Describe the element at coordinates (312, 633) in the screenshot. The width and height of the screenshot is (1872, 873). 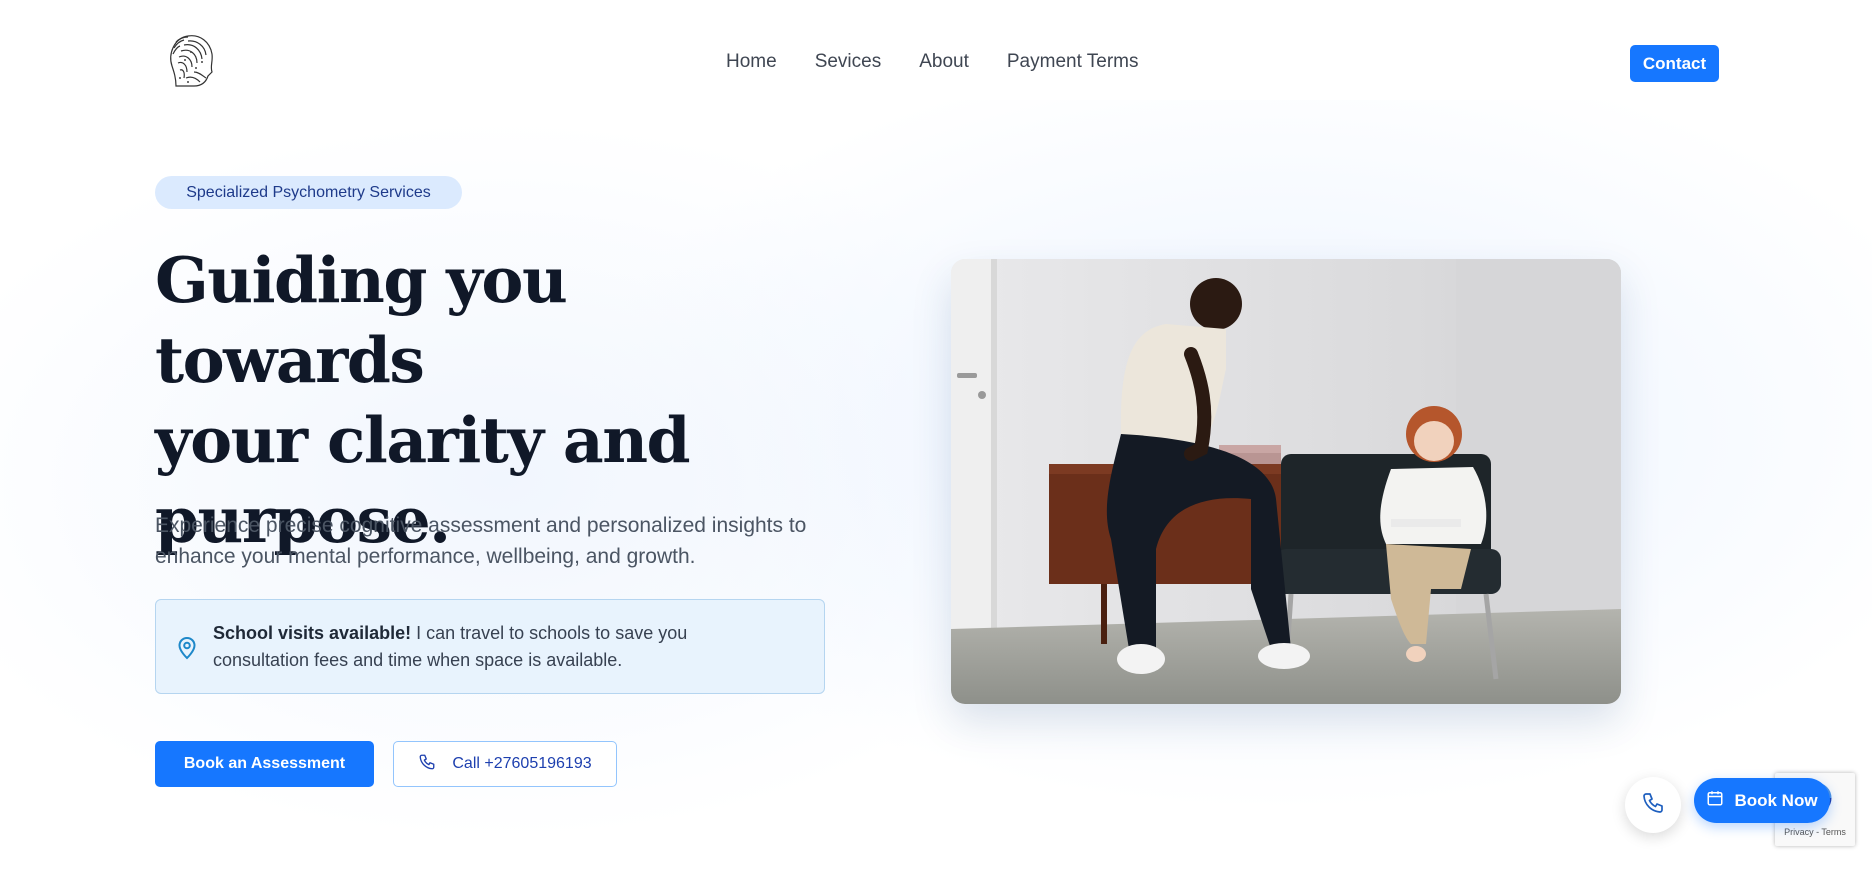
I see `notice-bold: School visits available!` at that location.